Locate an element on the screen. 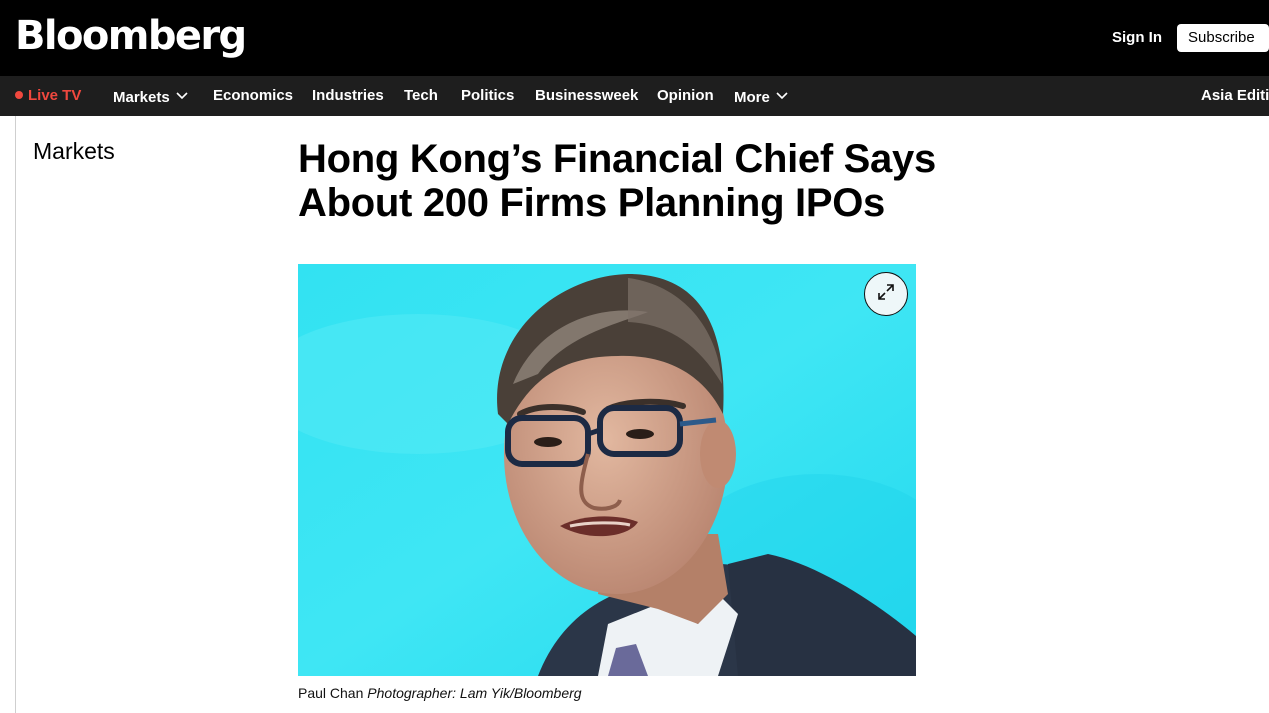 This screenshot has width=1269, height=713. edition-selector: Asia Edition is located at coordinates (1235, 96).